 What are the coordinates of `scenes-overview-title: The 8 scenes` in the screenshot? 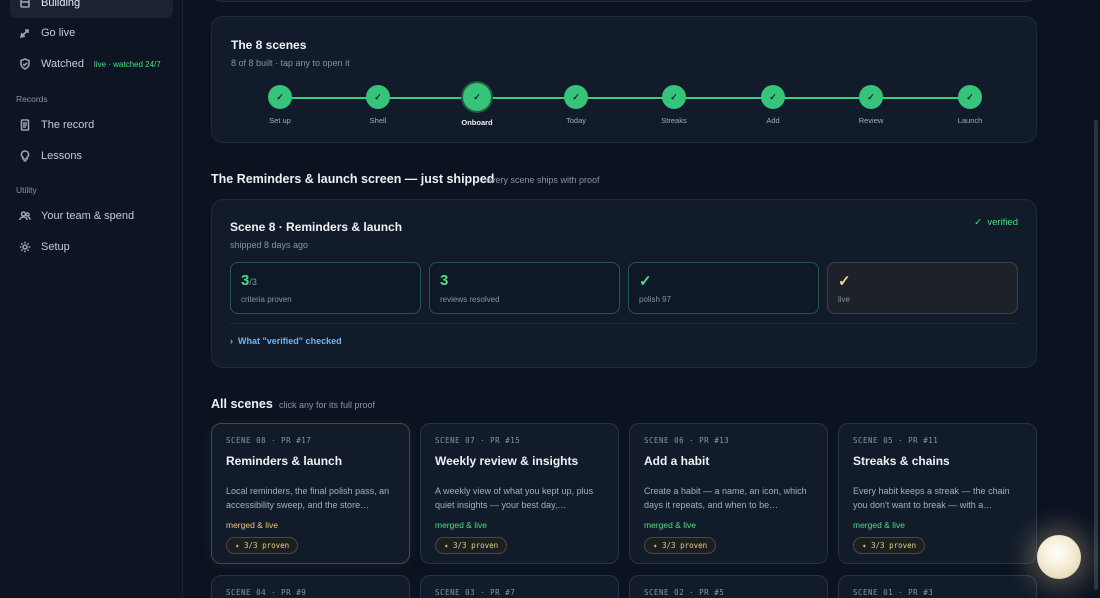 It's located at (269, 45).